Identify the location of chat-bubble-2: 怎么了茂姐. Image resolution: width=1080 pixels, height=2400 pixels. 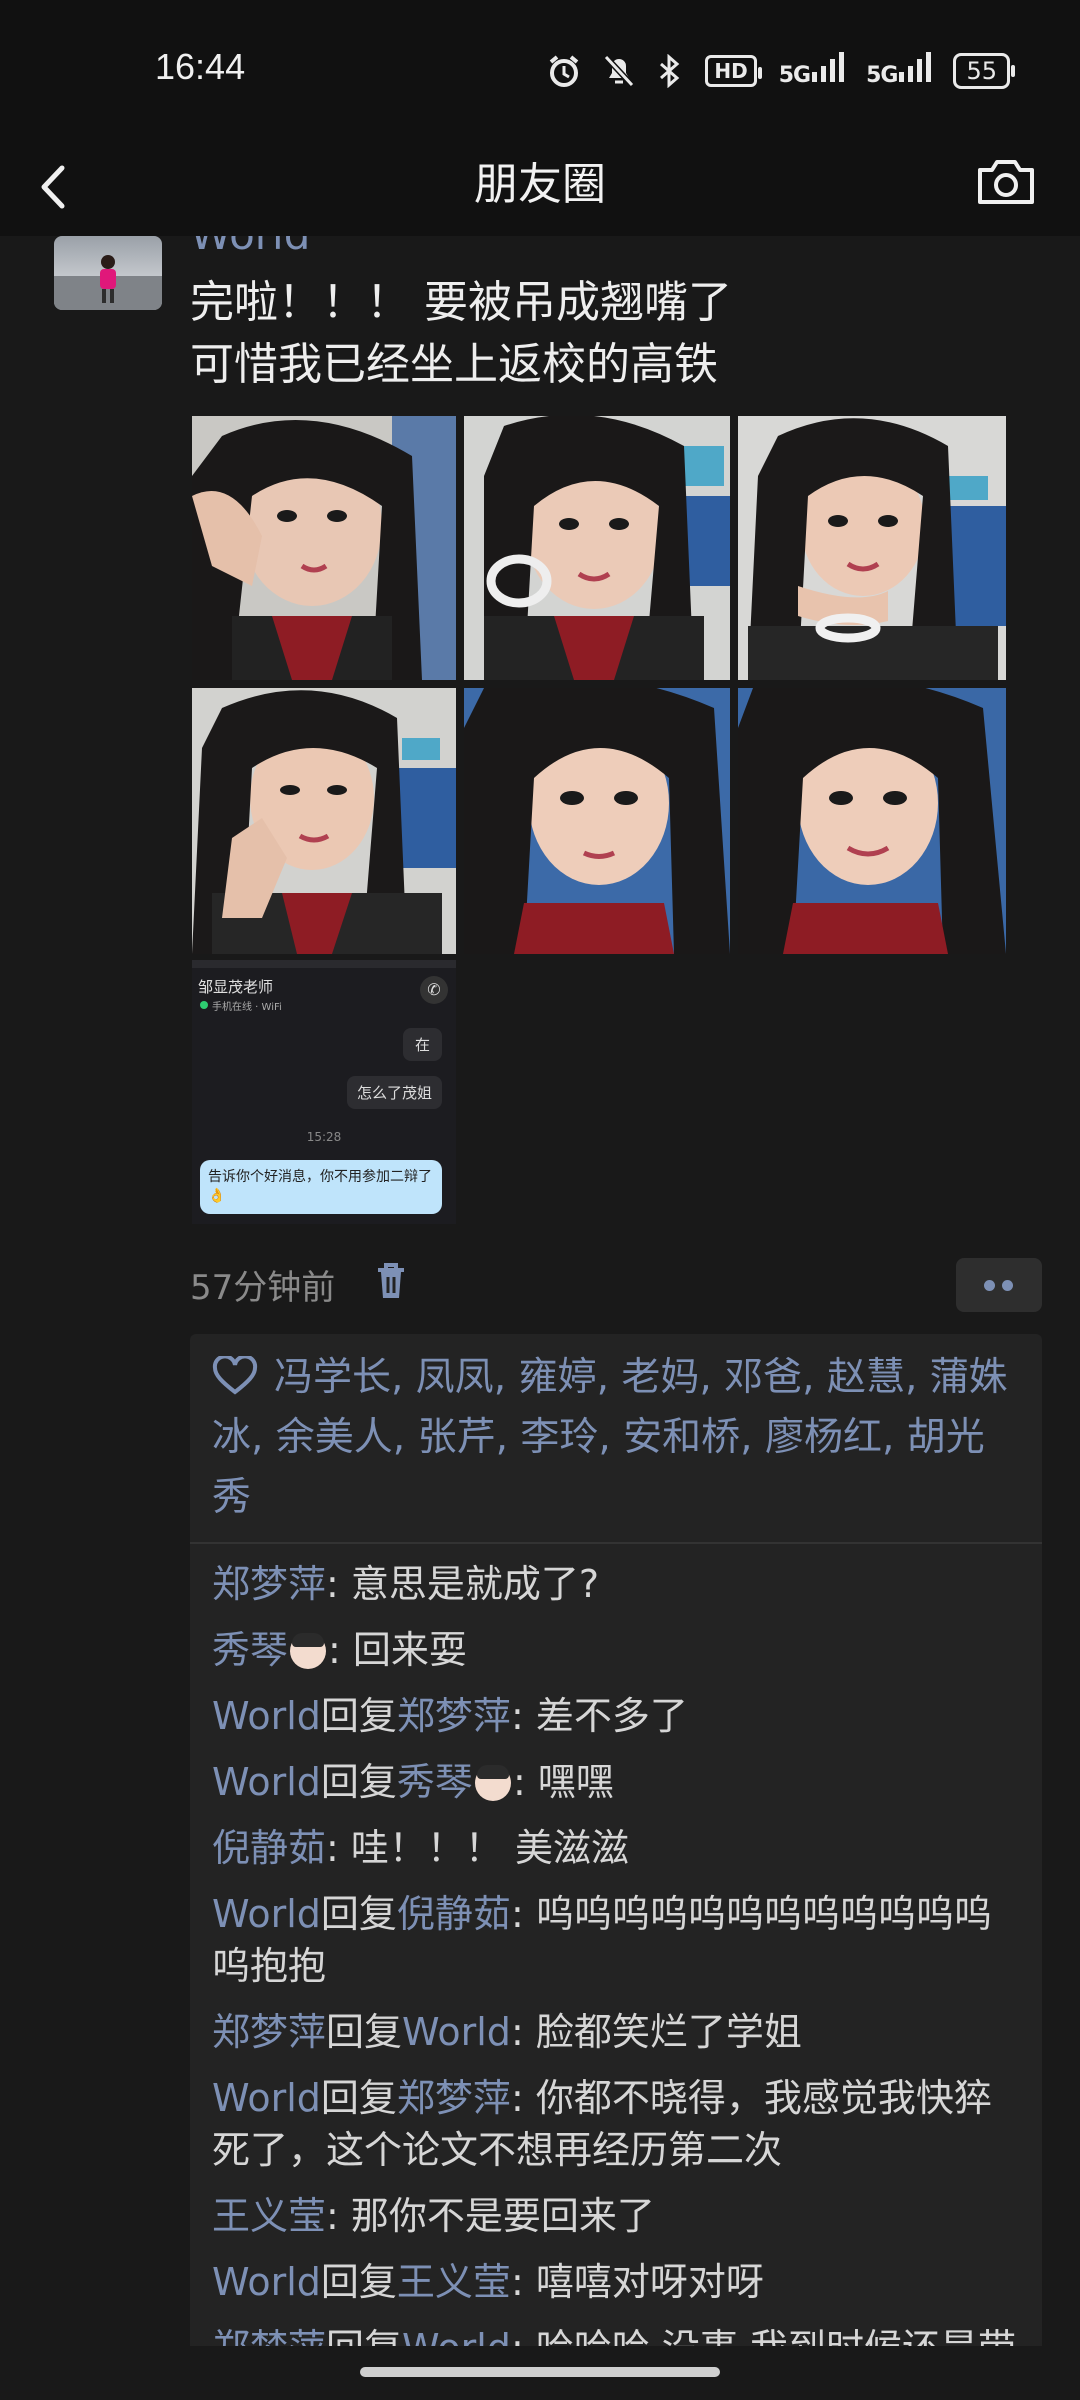
(394, 1092).